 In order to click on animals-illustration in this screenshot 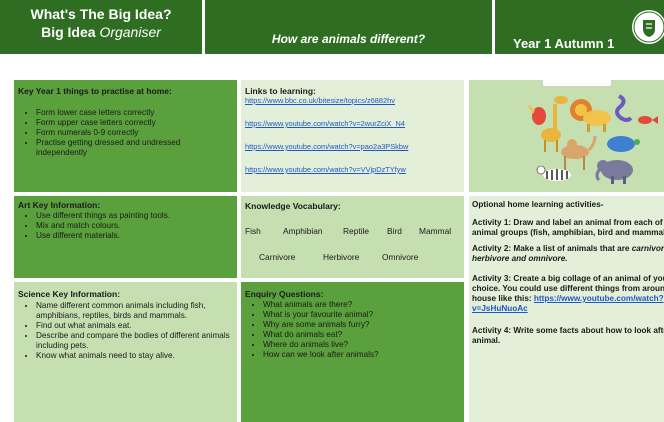, I will do `click(592, 139)`.